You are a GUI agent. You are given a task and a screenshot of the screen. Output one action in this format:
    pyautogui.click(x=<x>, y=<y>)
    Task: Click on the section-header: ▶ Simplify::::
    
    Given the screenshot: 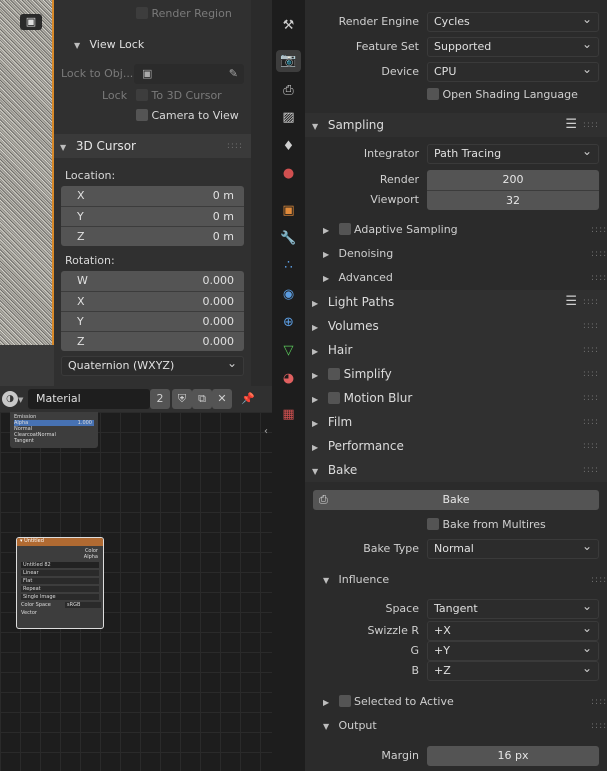 What is the action you would take?
    pyautogui.click(x=456, y=374)
    